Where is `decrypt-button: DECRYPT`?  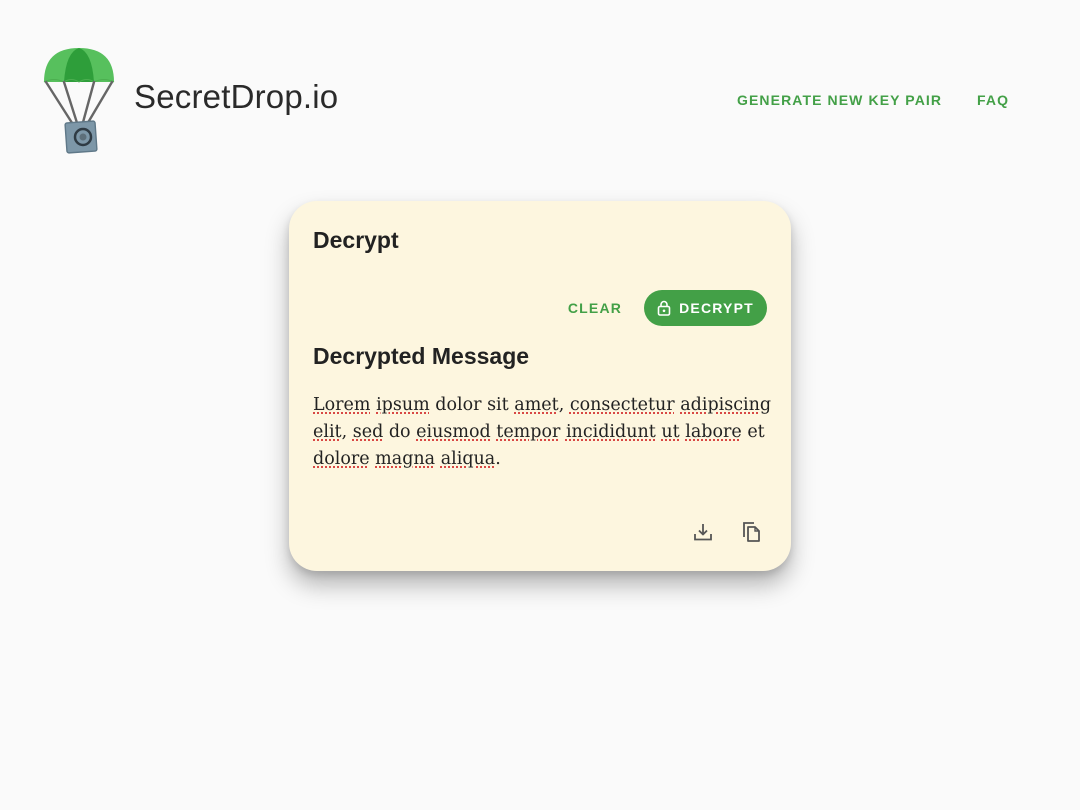
decrypt-button: DECRYPT is located at coordinates (705, 308).